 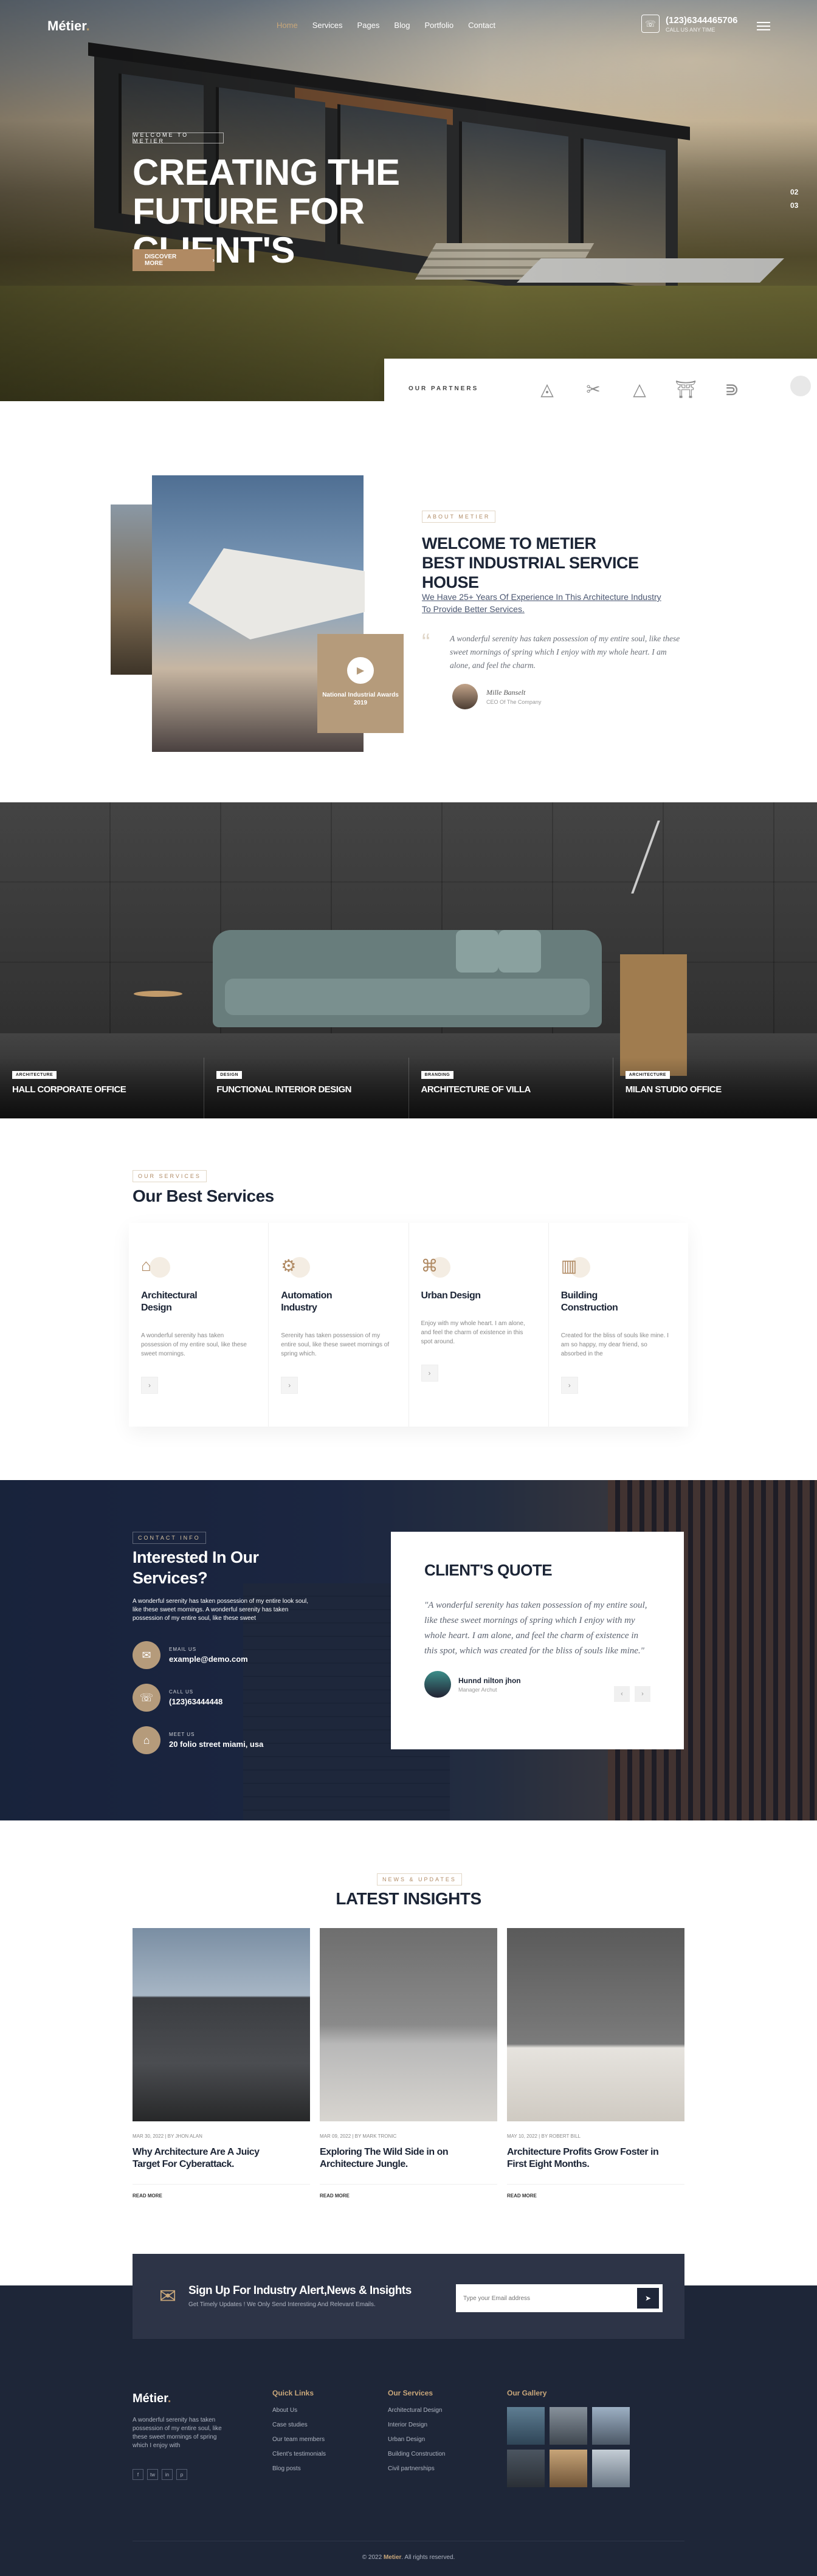 What do you see at coordinates (299, 2439) in the screenshot?
I see `footer-quick-link: Our team members` at bounding box center [299, 2439].